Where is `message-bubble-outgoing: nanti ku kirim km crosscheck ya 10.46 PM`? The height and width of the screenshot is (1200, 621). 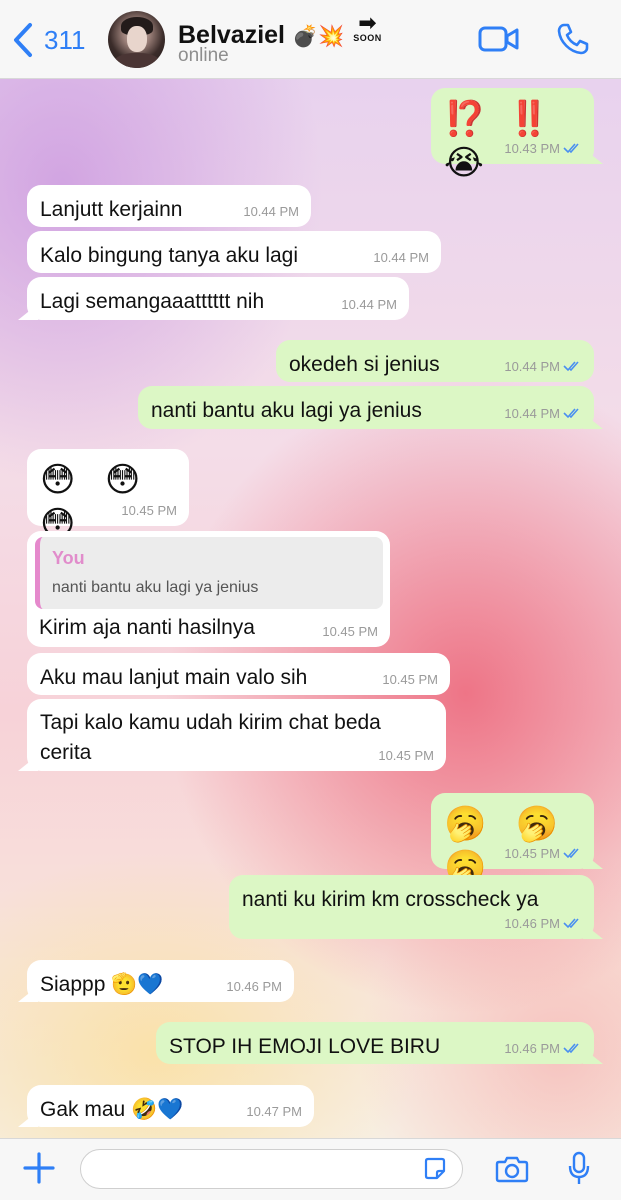
message-bubble-outgoing: nanti ku kirim km crosscheck ya 10.46 PM is located at coordinates (411, 907).